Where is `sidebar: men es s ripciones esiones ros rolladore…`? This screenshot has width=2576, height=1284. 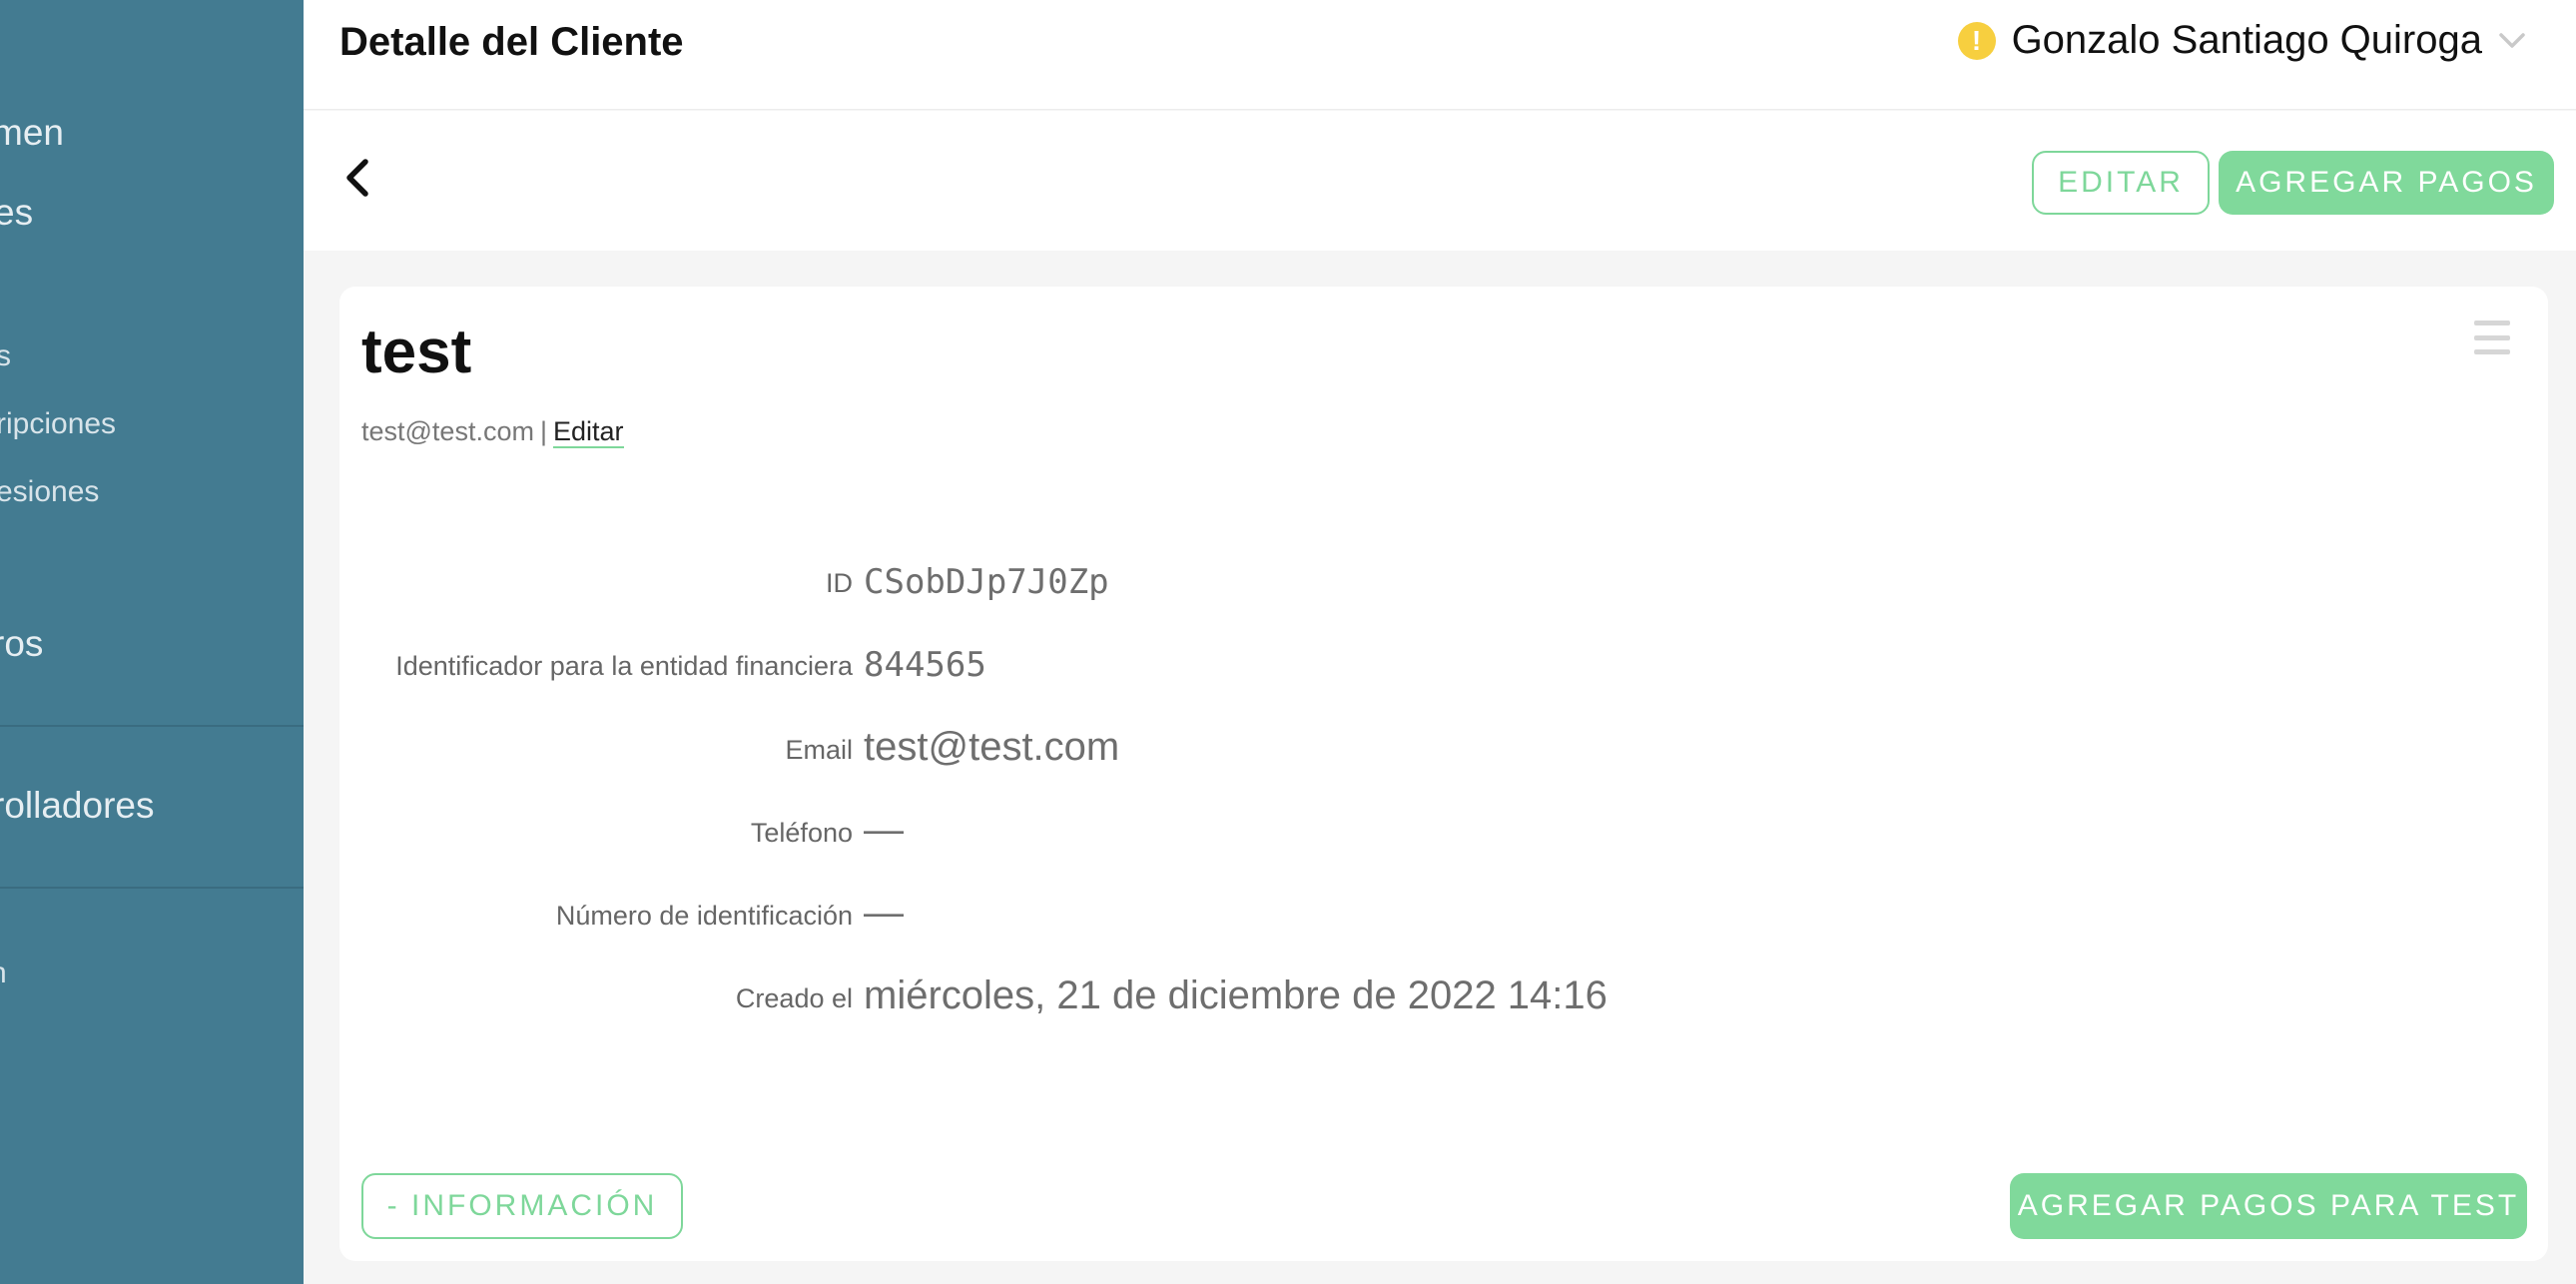
sidebar: men es s ripciones esiones ros rolladore… is located at coordinates (152, 642).